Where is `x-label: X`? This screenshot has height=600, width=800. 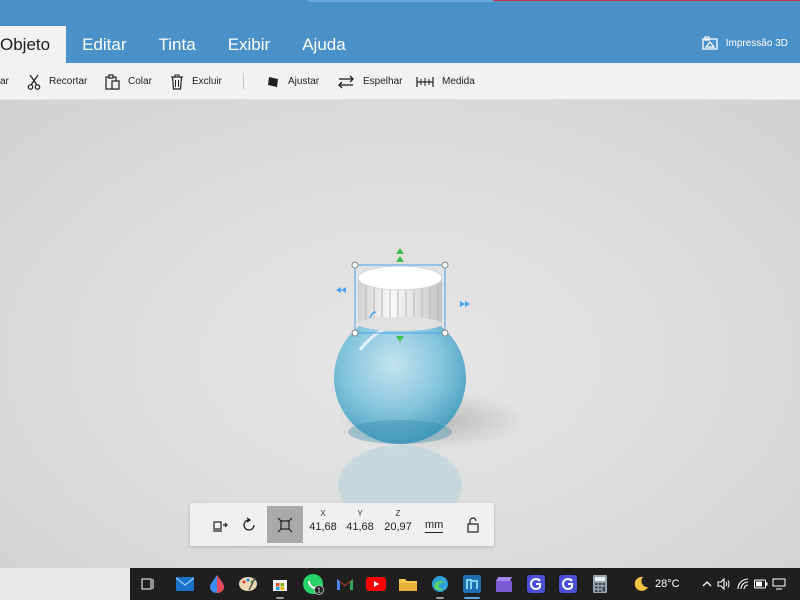
x-label: X is located at coordinates (323, 513).